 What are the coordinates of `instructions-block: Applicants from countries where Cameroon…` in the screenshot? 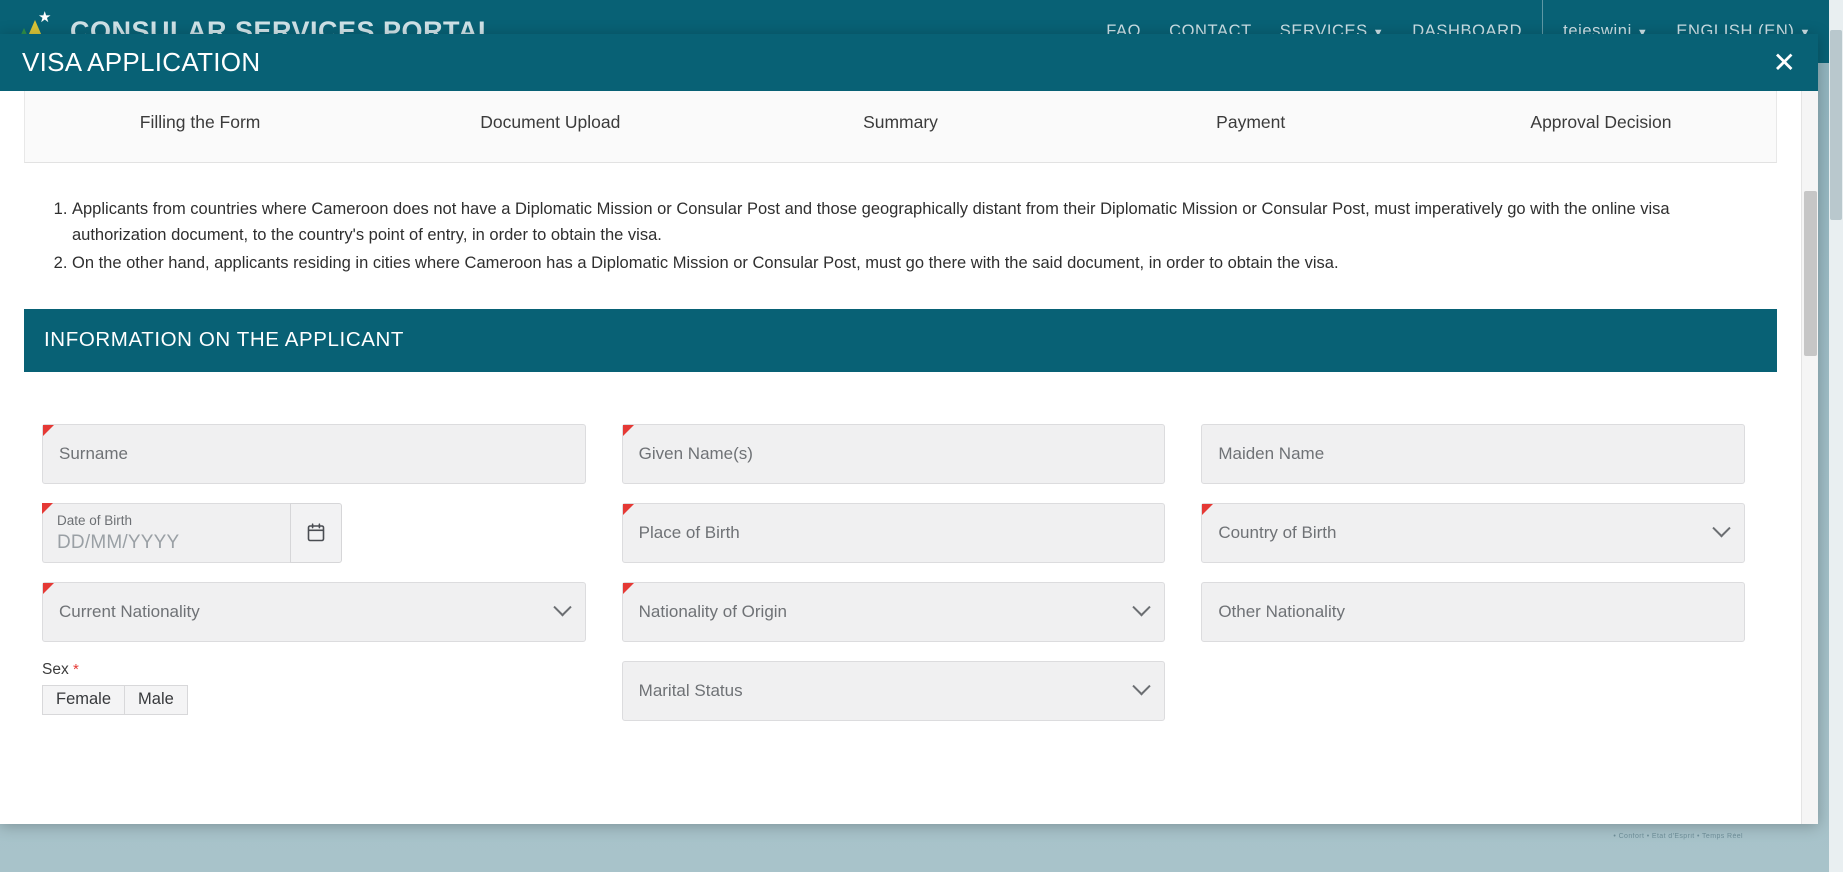 It's located at (900, 220).